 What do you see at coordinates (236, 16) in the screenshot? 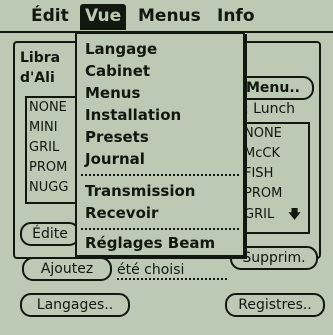
I see `menu-info: Info` at bounding box center [236, 16].